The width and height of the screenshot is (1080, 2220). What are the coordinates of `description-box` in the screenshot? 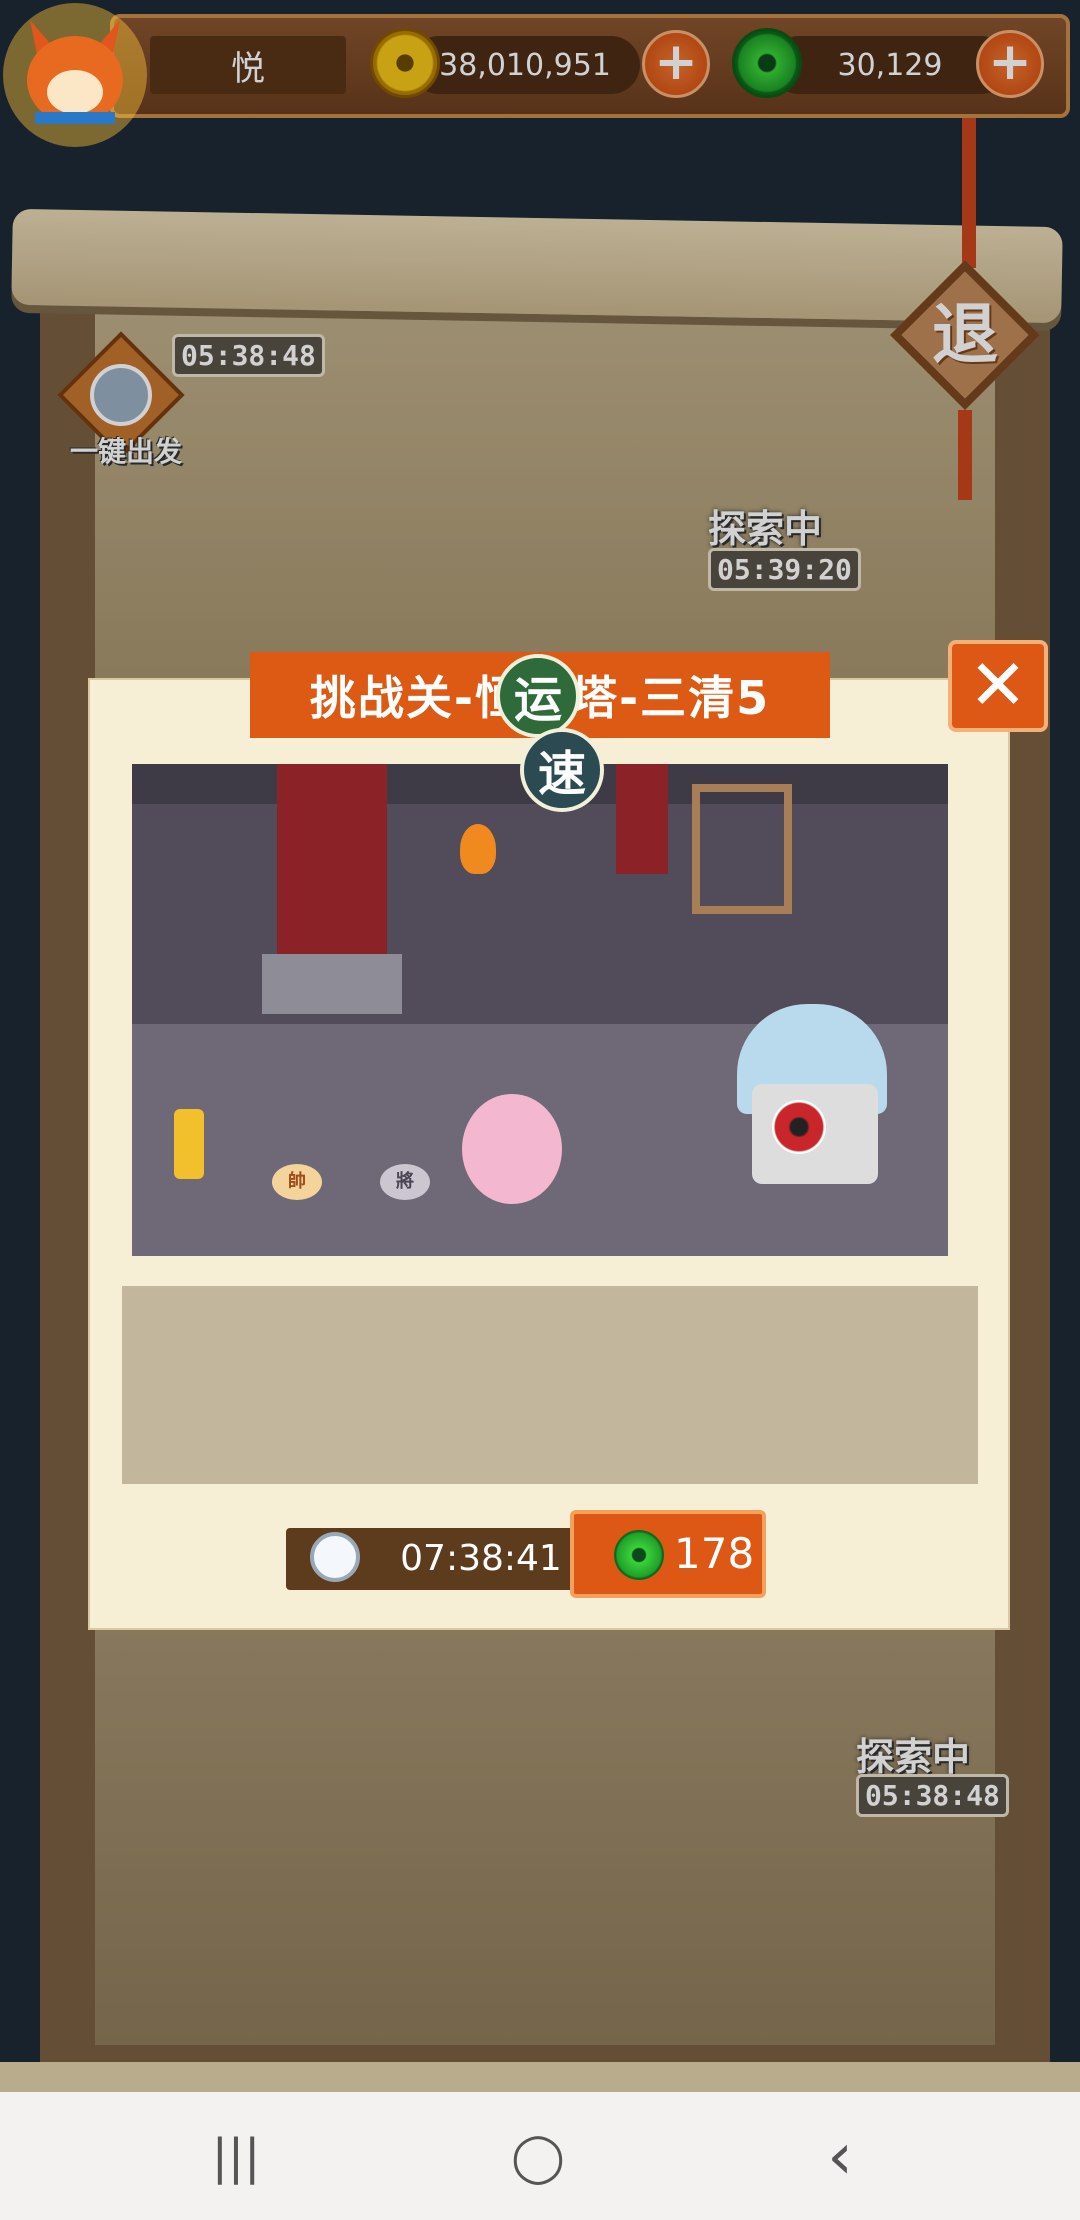 It's located at (550, 1385).